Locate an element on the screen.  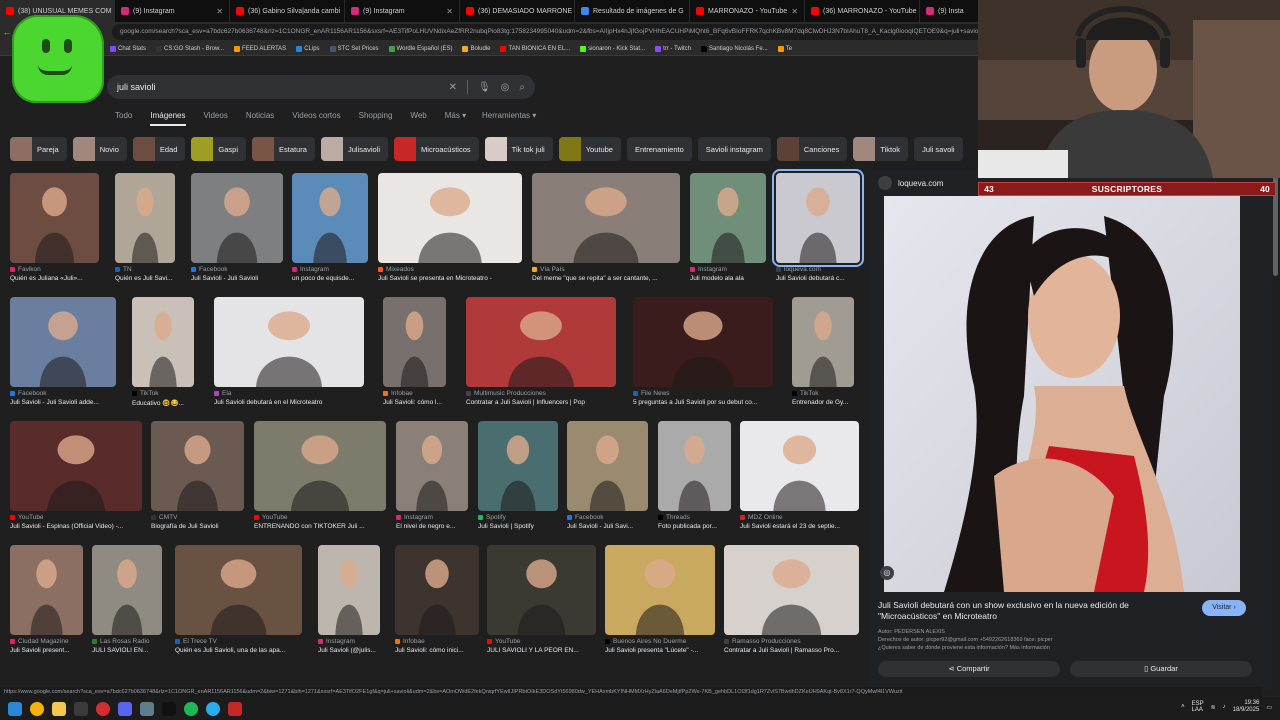
related-chip: Julisavioli is located at coordinates (354, 149).